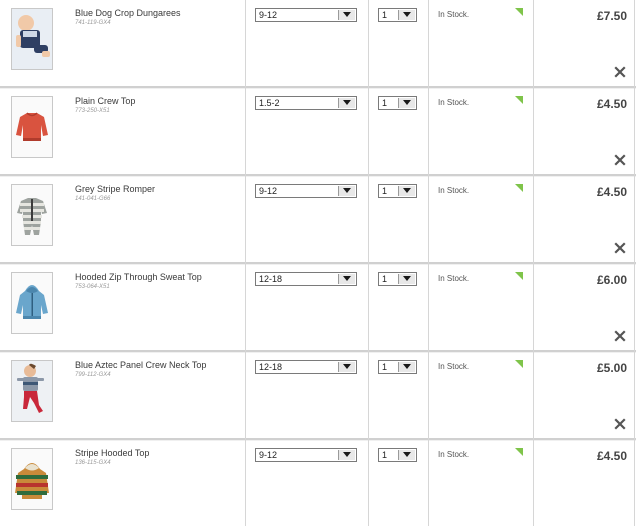  Describe the element at coordinates (271, 279) in the screenshot. I see `size-value: 12-18` at that location.